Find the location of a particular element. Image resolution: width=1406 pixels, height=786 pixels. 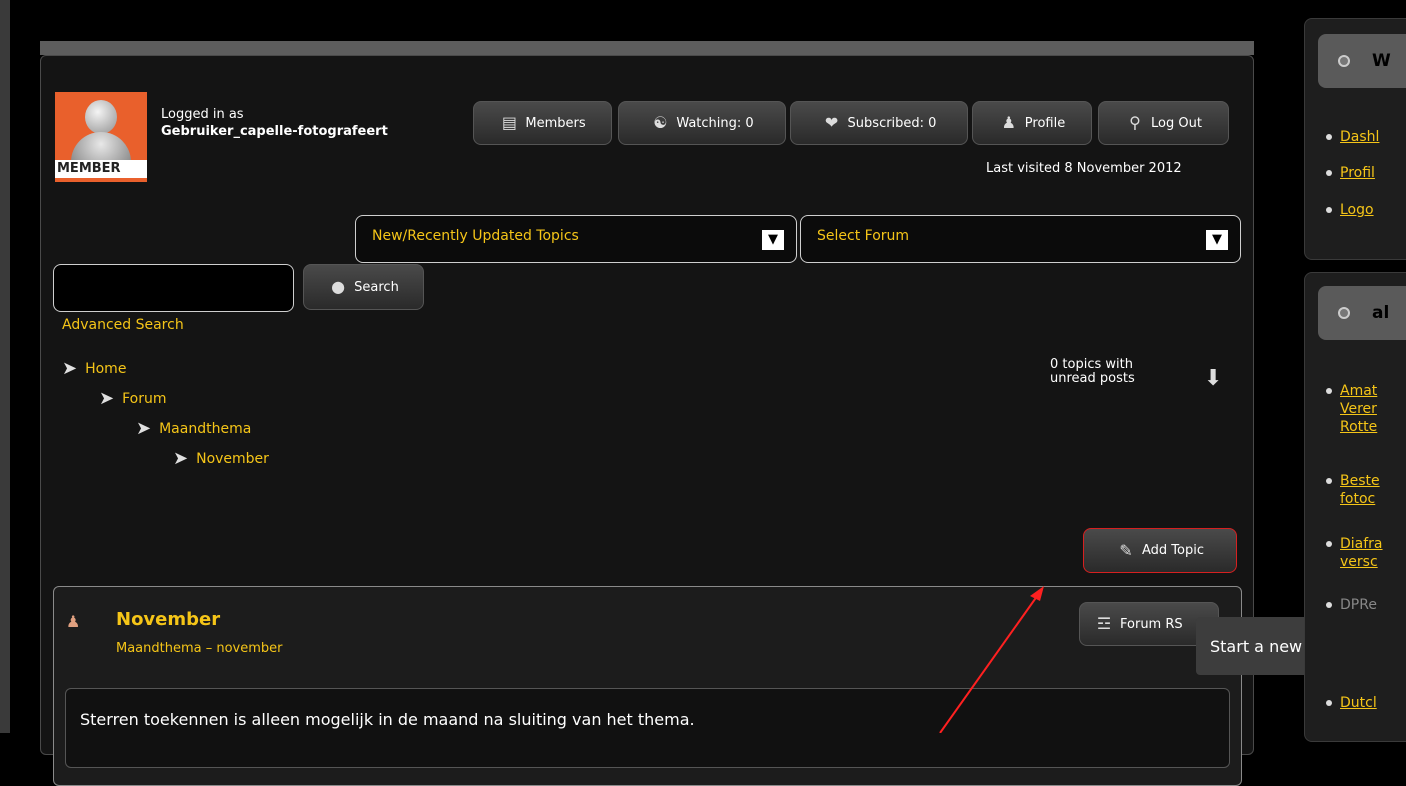

annotation-arrow is located at coordinates (991, 659).